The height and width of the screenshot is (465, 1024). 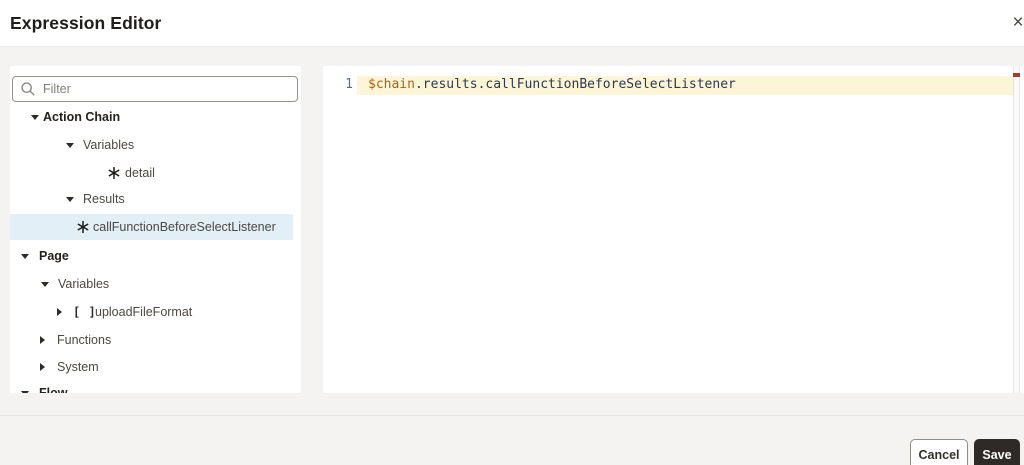 What do you see at coordinates (155, 340) in the screenshot?
I see `tree-item-functions: Functions` at bounding box center [155, 340].